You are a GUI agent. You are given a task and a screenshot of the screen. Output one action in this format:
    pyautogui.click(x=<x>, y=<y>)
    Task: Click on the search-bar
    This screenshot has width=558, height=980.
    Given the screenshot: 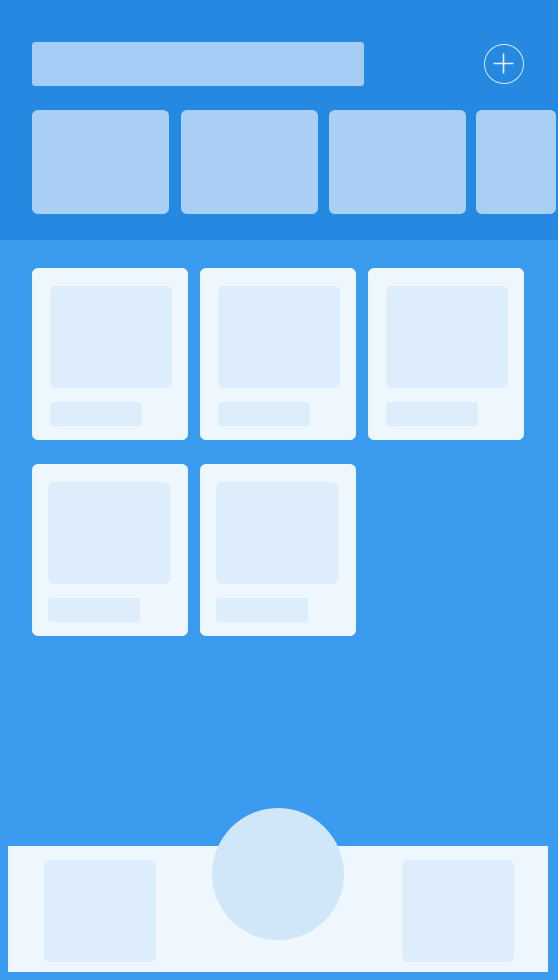 What is the action you would take?
    pyautogui.click(x=198, y=64)
    